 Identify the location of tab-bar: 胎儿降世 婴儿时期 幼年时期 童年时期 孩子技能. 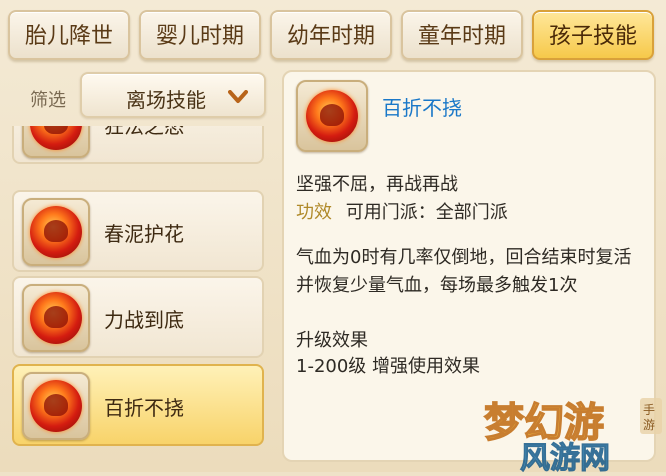
(333, 36).